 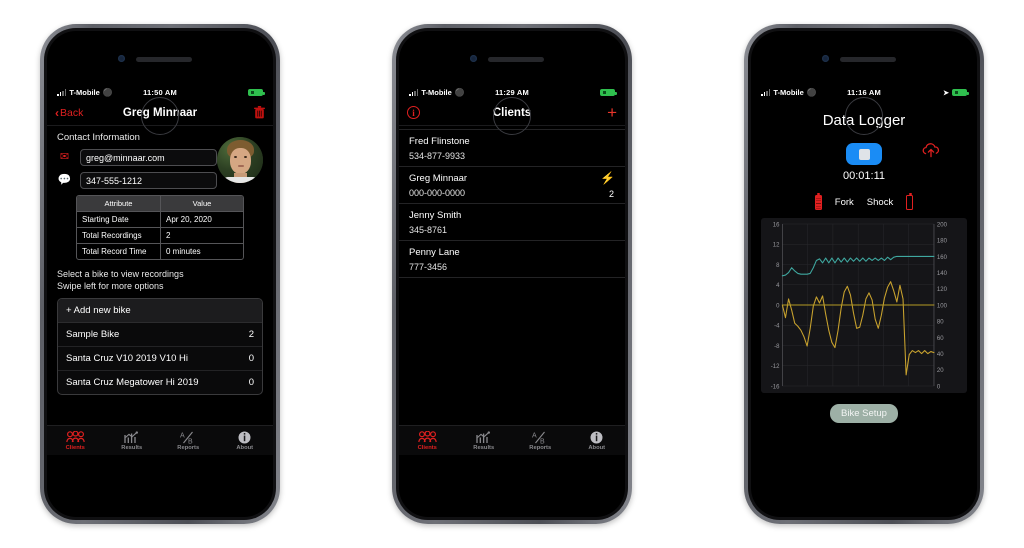 I want to click on phone-field: 347-555-1212, so click(x=148, y=180).